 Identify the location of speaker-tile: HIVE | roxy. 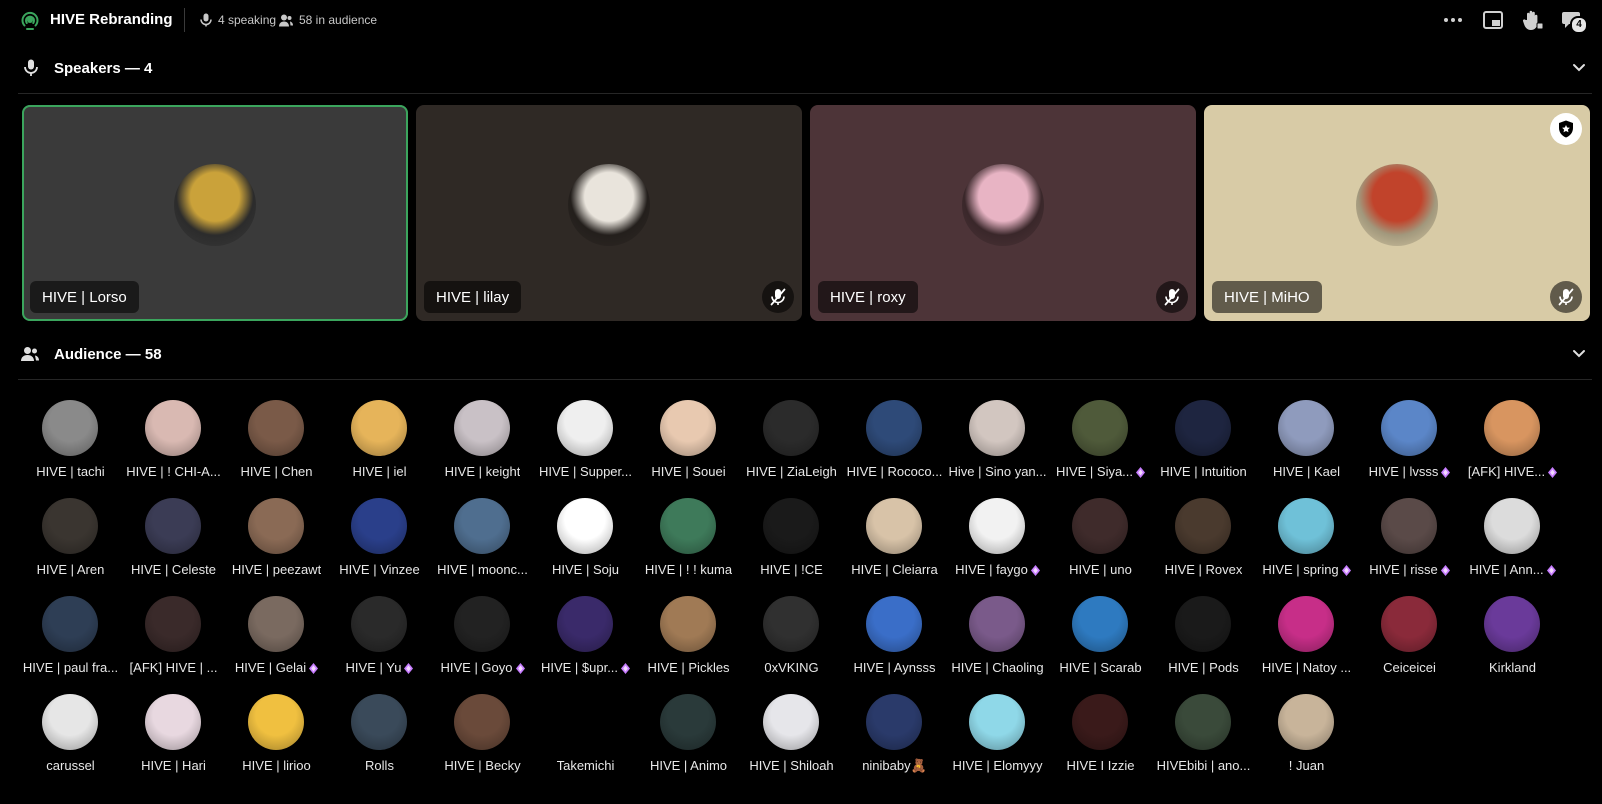
(1003, 213).